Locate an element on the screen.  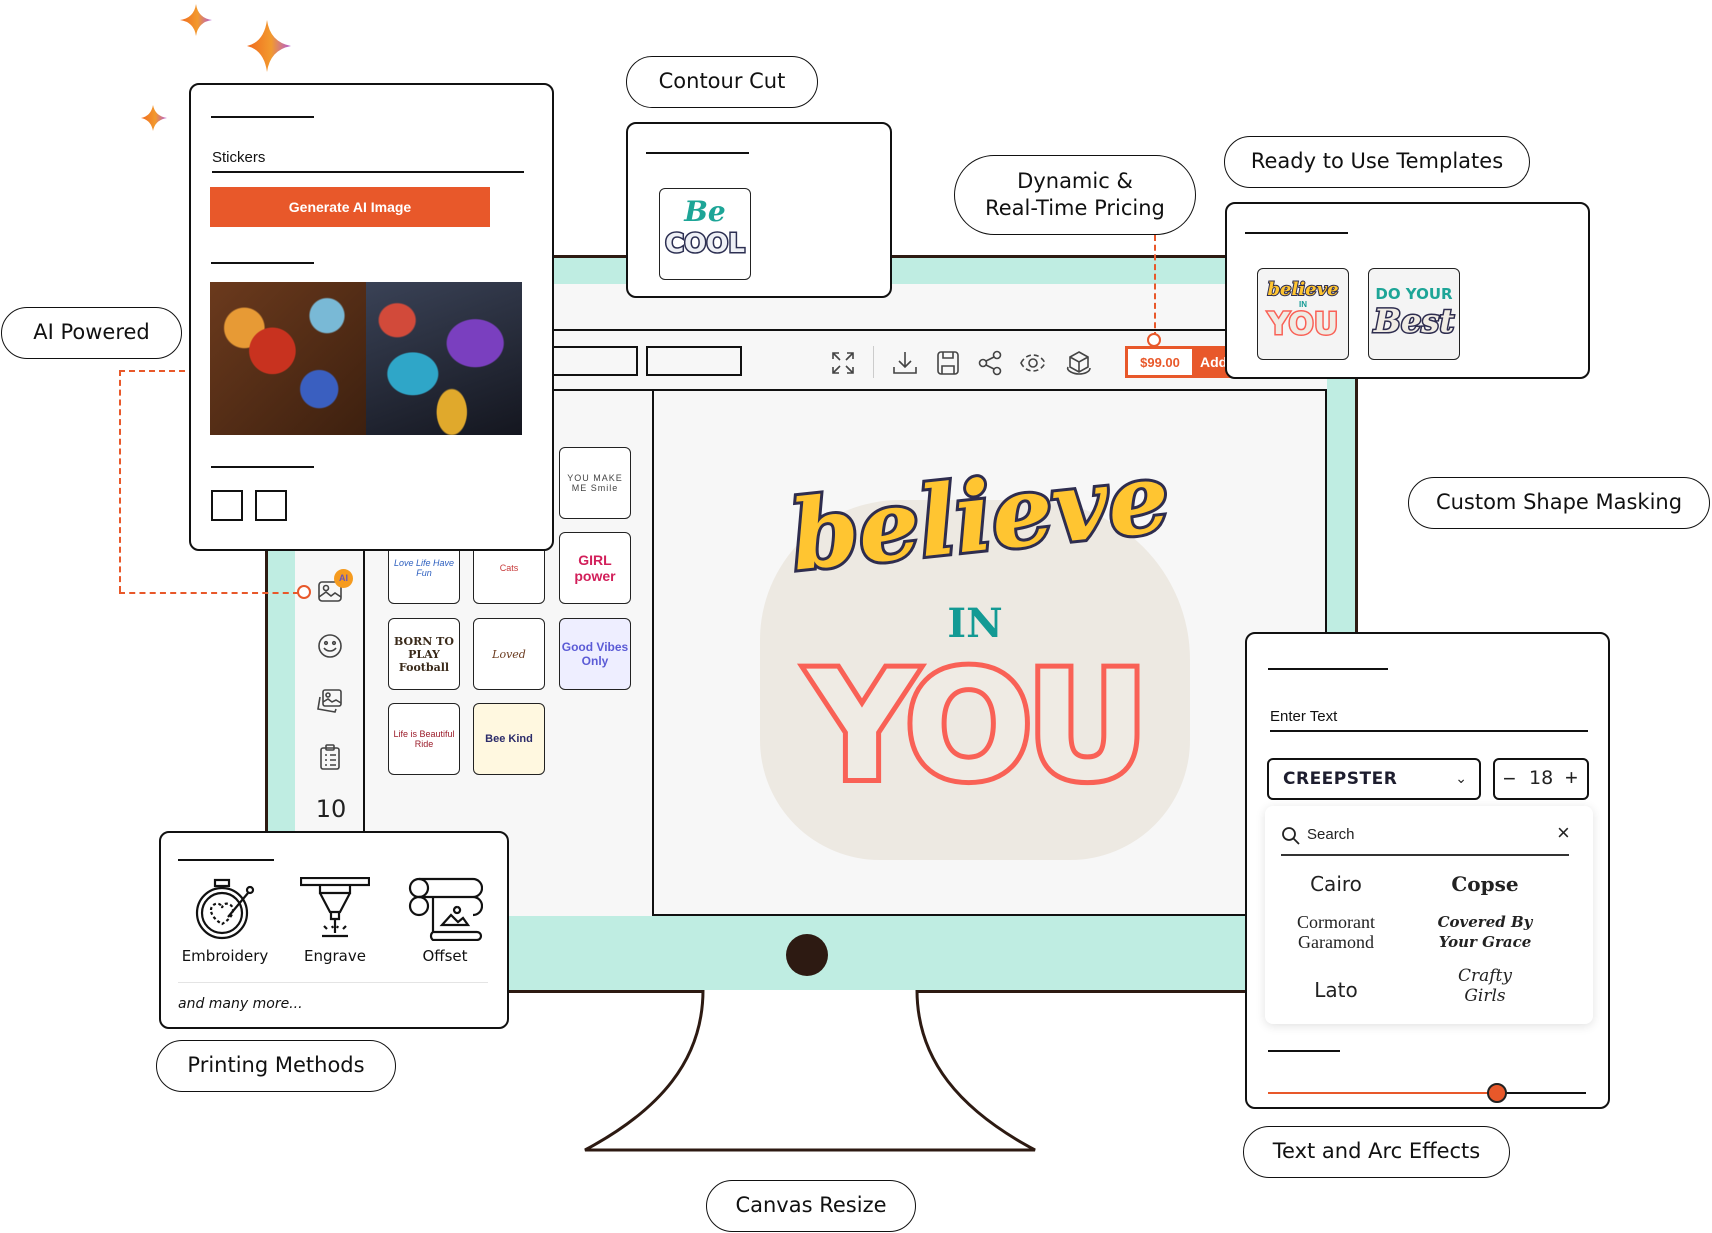
divider is located at coordinates (333, 982).